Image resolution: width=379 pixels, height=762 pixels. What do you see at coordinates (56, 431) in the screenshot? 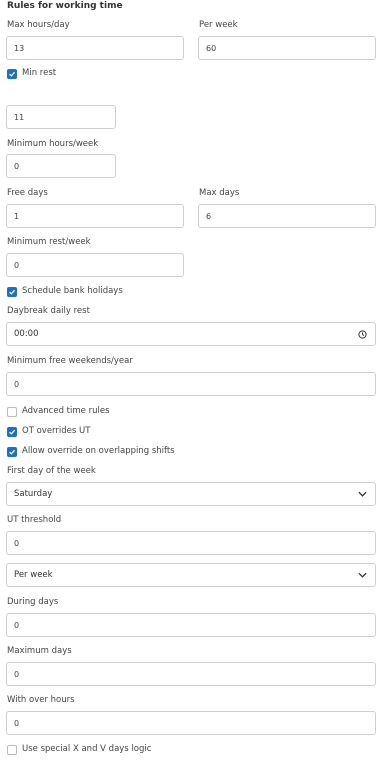
I see `ot-overrides-ut-label: OT overrides UT` at bounding box center [56, 431].